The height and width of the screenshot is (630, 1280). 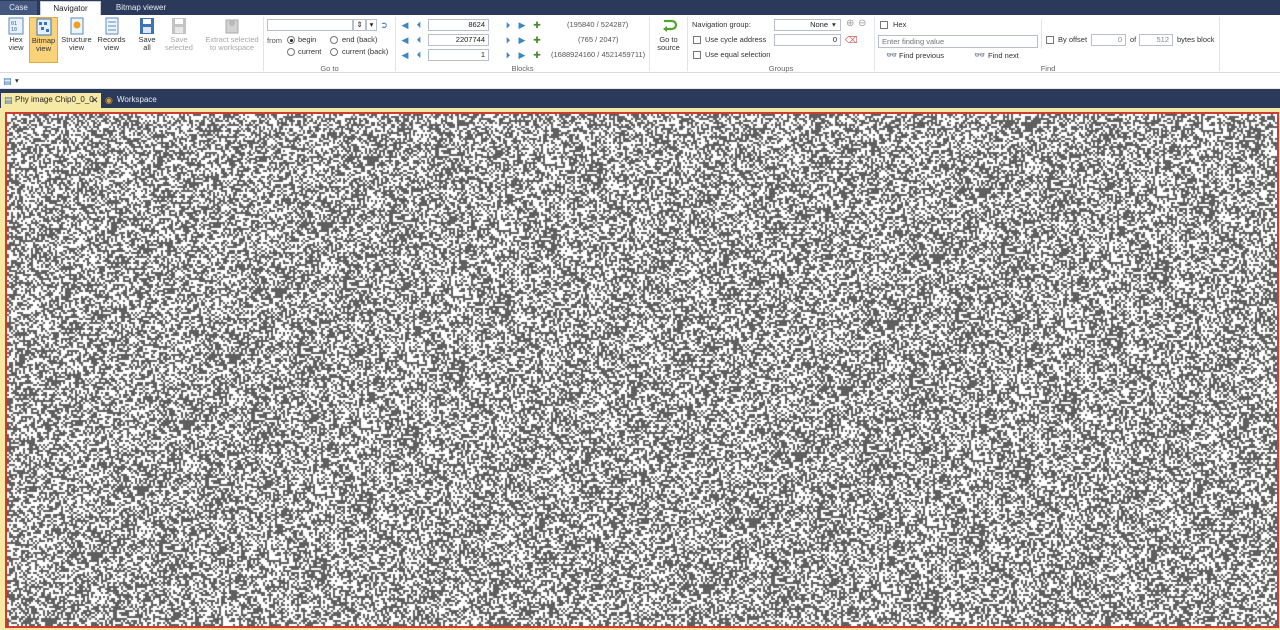 What do you see at coordinates (522, 40) in the screenshot?
I see `block2-last-icon: ▶` at bounding box center [522, 40].